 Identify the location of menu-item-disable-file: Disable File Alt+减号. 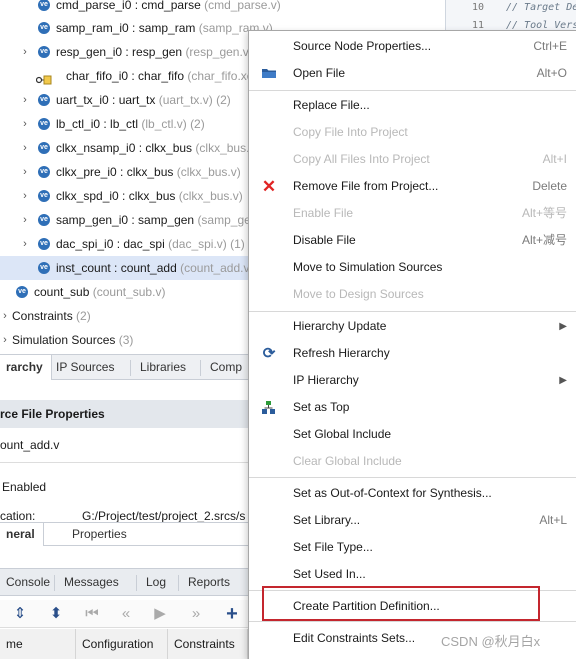
(412, 240).